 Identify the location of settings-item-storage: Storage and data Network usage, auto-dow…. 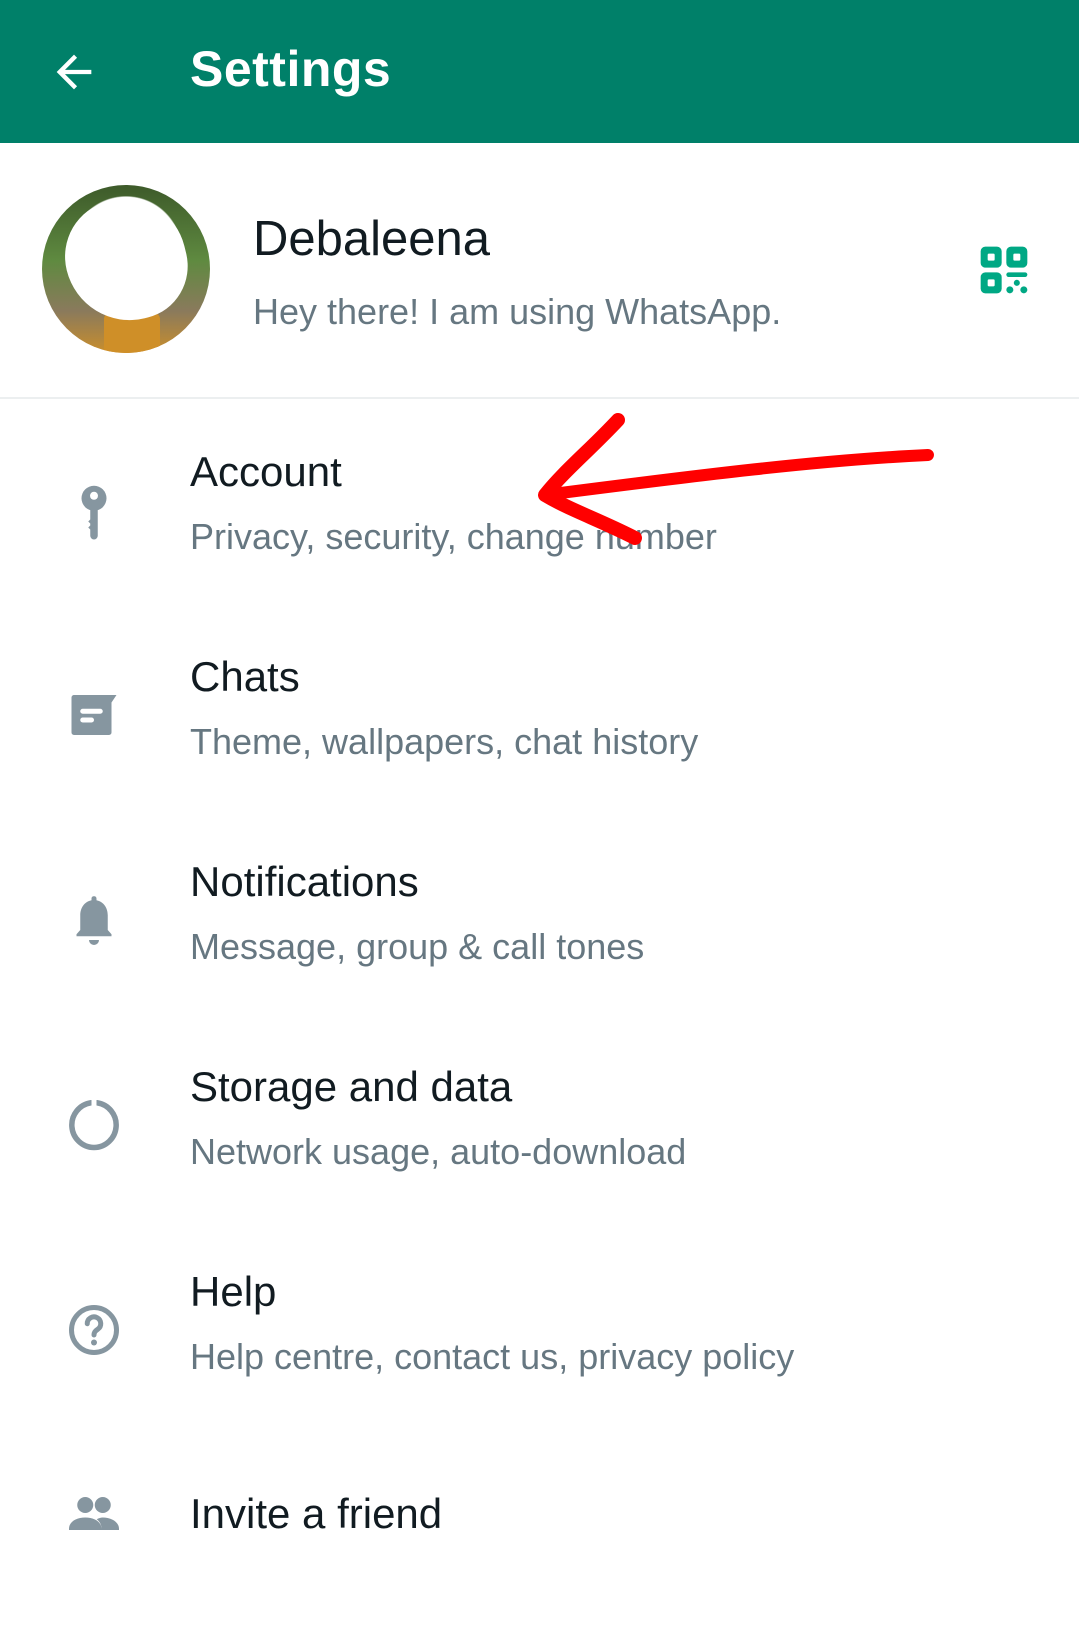
(539, 1127).